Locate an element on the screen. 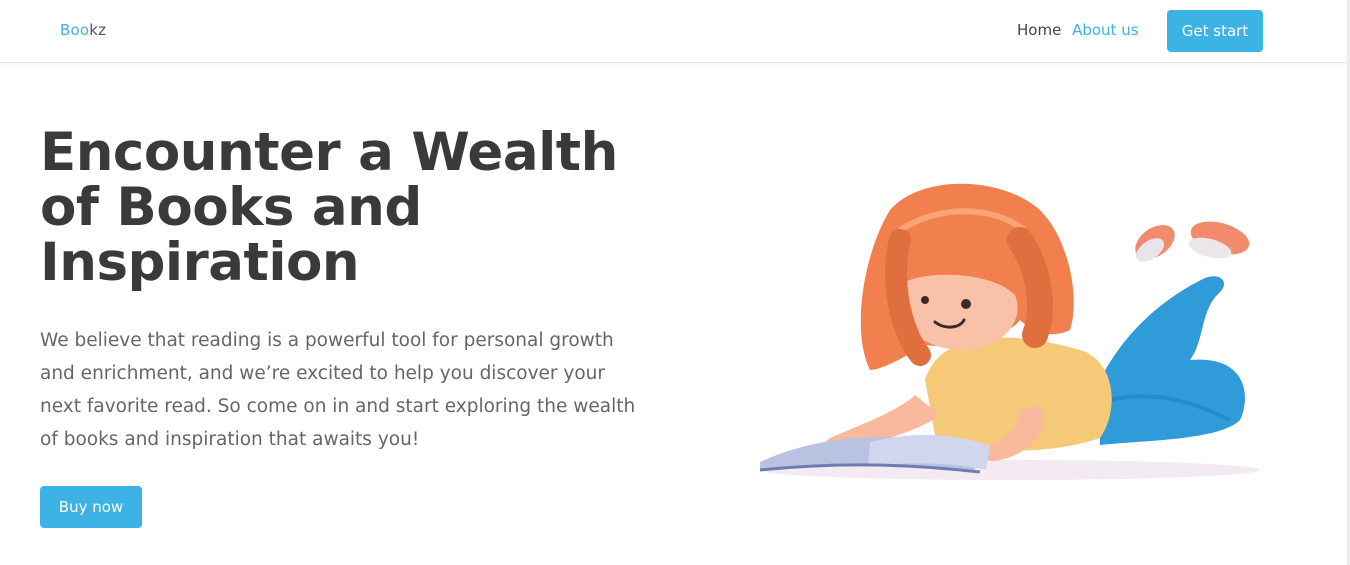 The image size is (1350, 565). logo-text-accent: Boo is located at coordinates (75, 30).